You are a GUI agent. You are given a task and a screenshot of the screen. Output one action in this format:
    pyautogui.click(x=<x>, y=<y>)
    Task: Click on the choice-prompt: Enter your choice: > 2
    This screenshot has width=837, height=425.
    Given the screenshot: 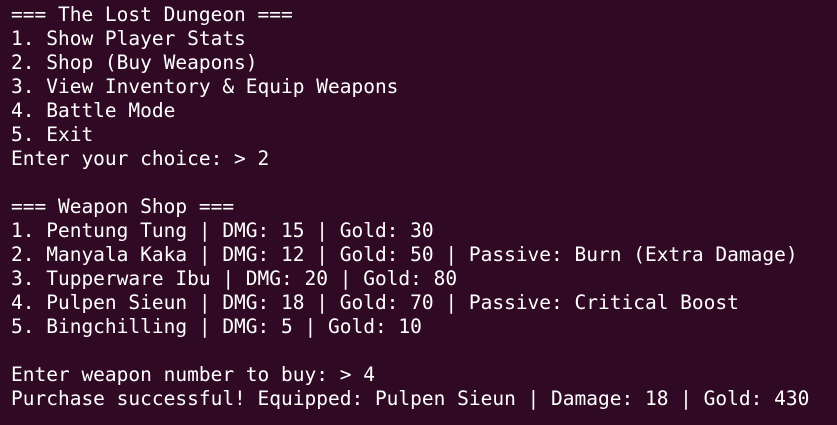 What is the action you would take?
    pyautogui.click(x=140, y=158)
    